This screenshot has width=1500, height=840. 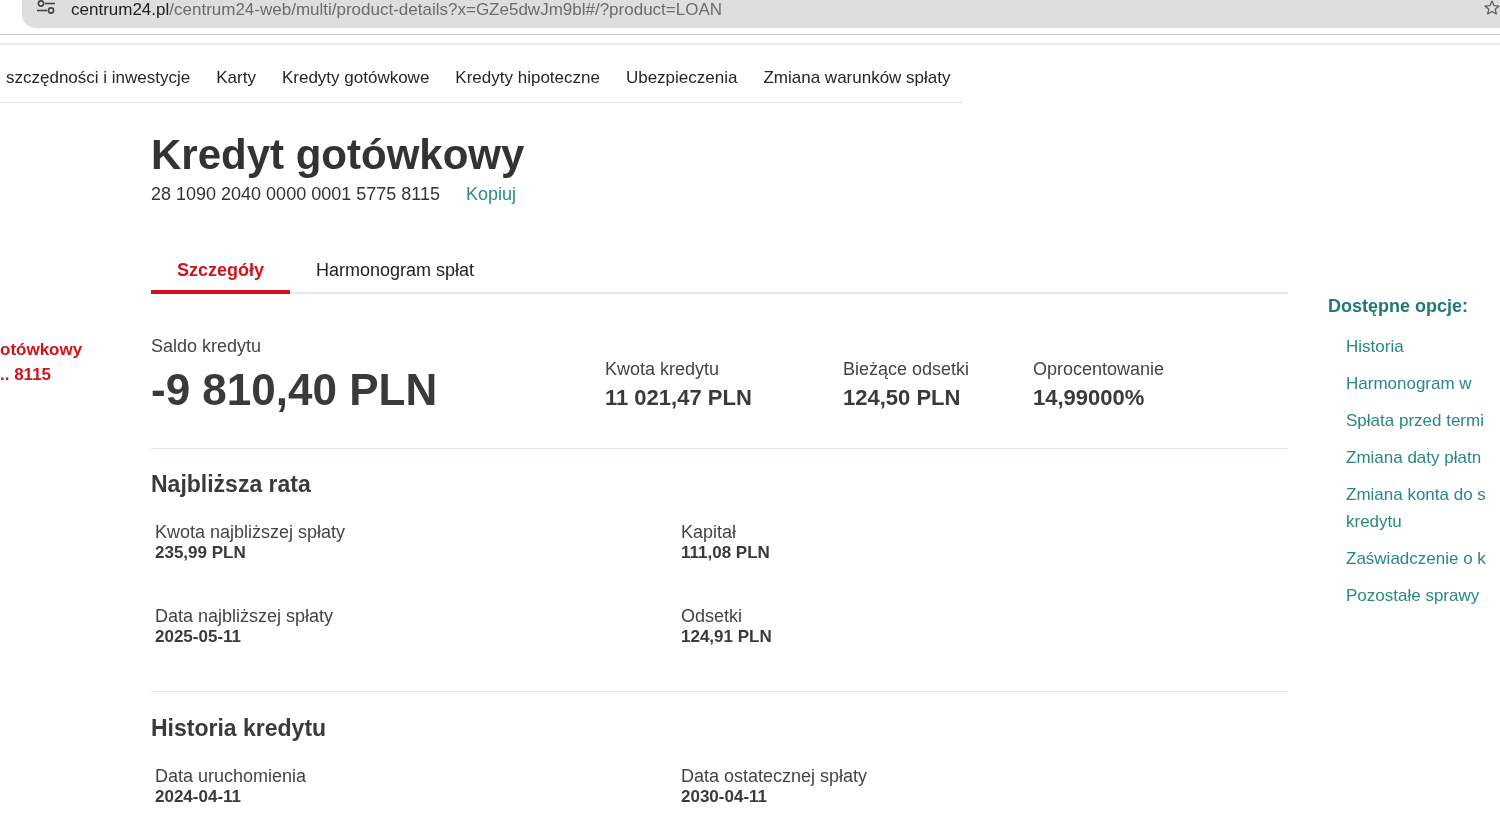 What do you see at coordinates (250, 532) in the screenshot?
I see `field-label: Kwota najbliższej spłaty` at bounding box center [250, 532].